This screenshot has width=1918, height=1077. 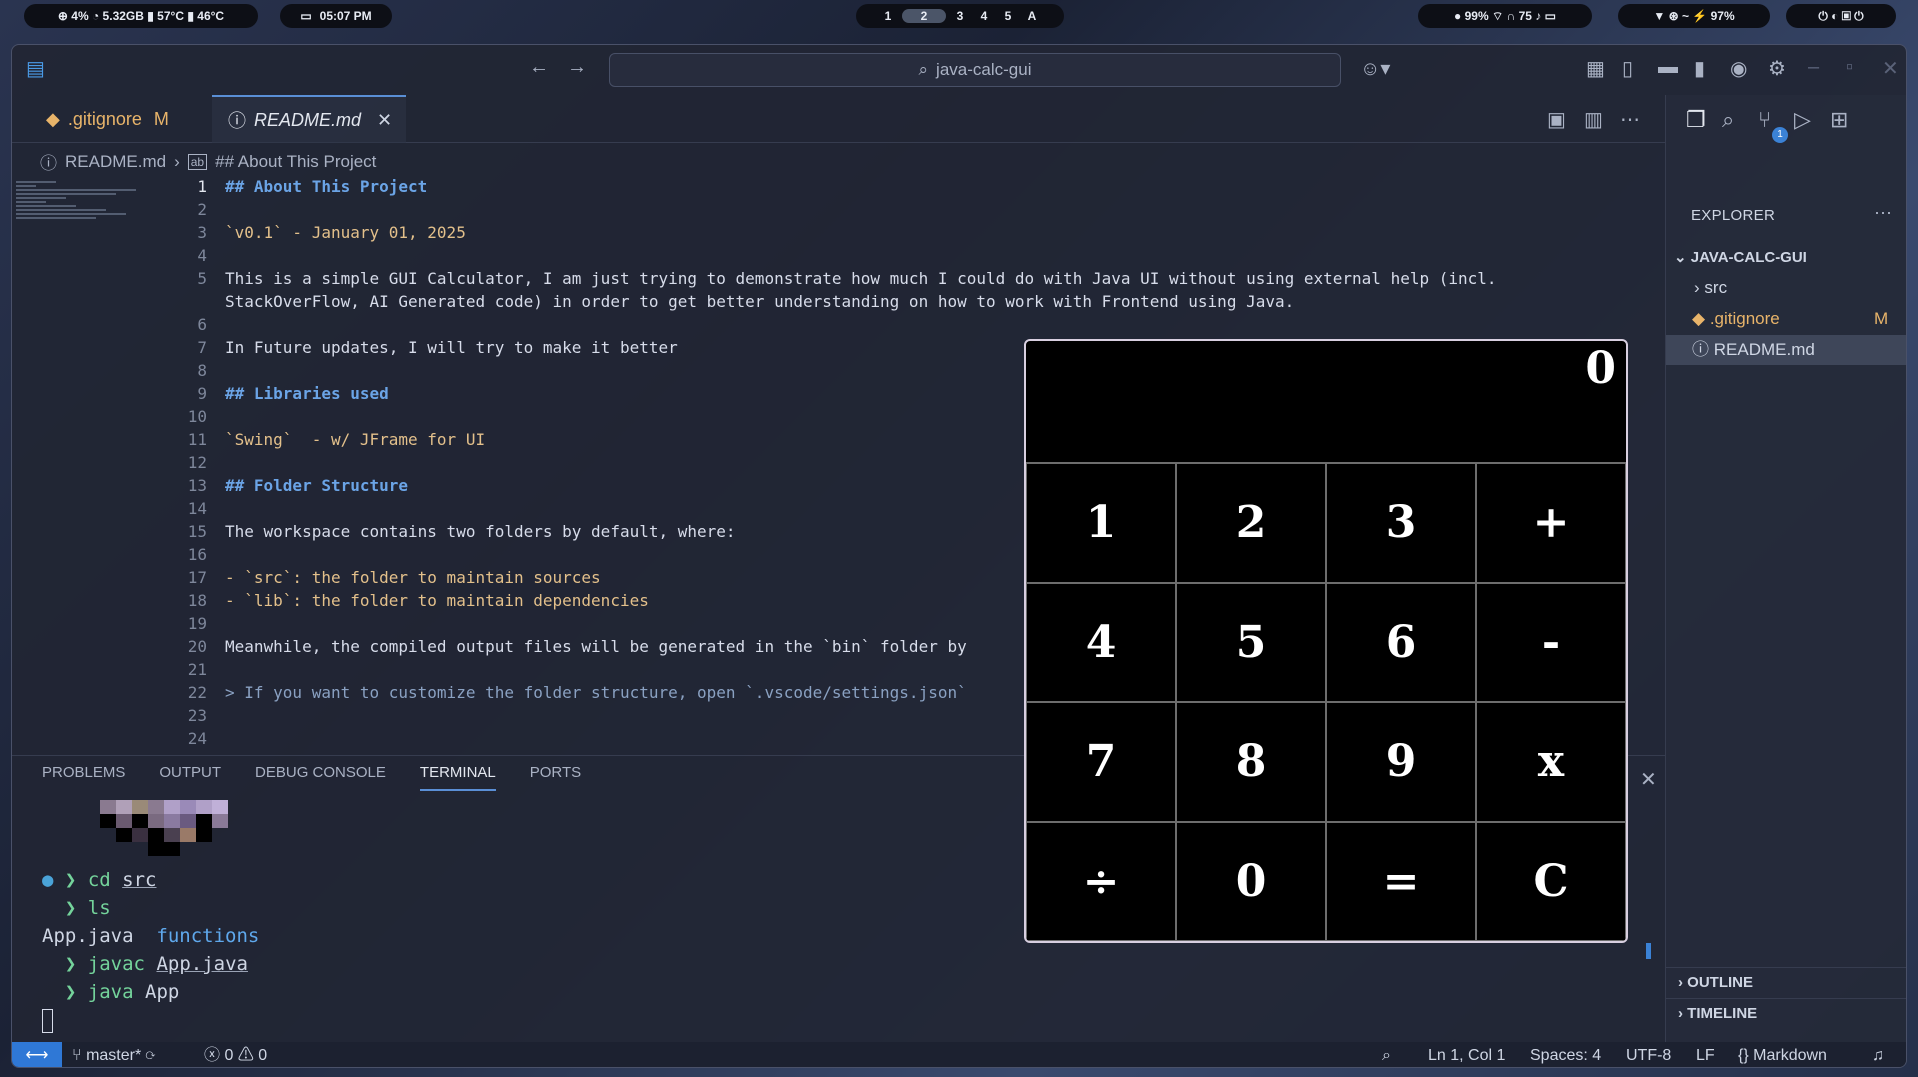 I want to click on key-1: 1, so click(x=1101, y=523).